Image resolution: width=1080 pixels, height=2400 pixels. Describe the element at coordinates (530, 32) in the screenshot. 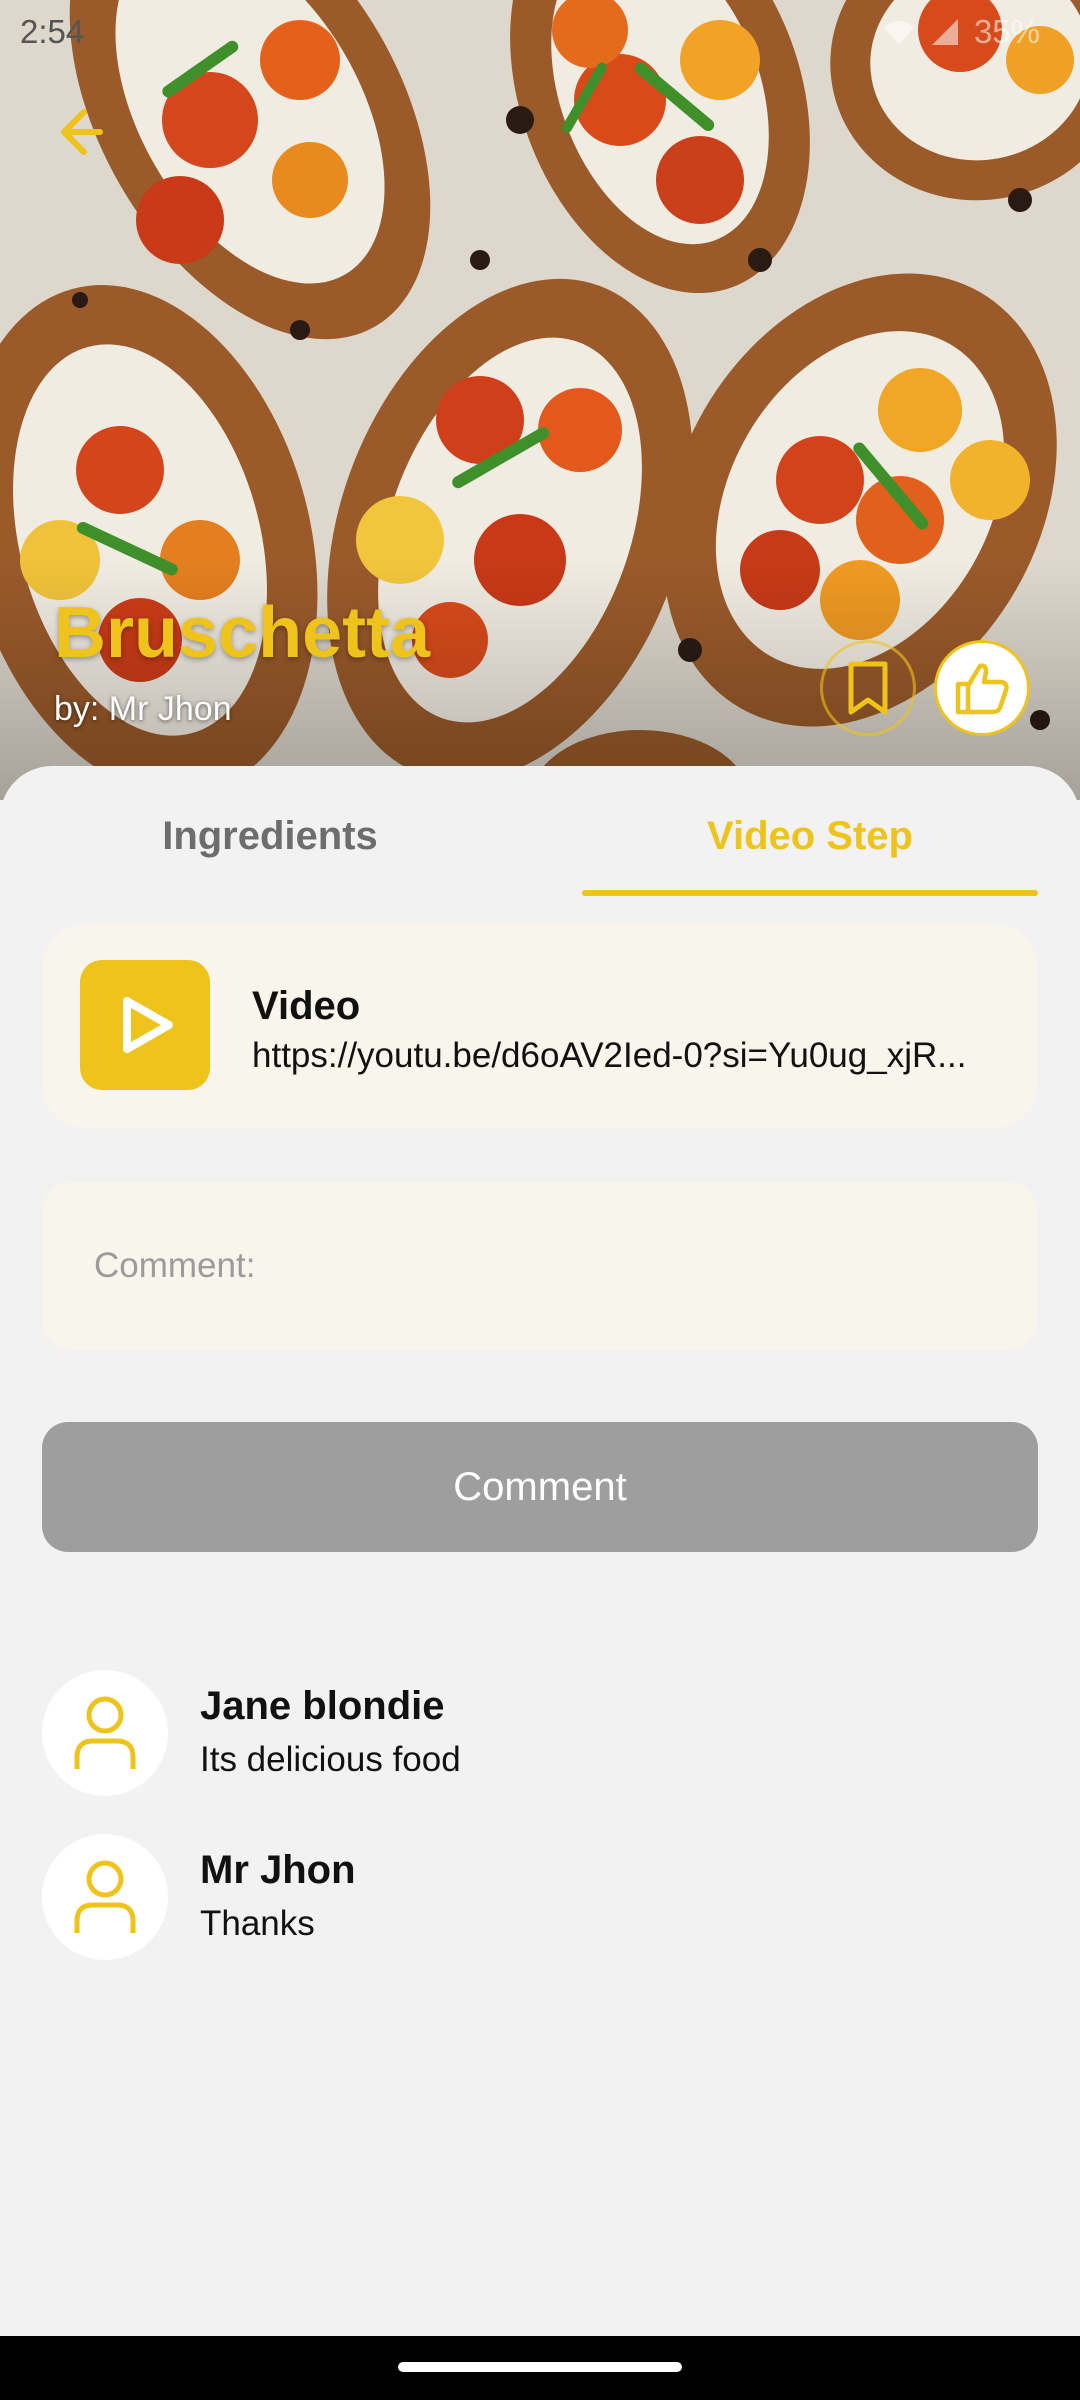

I see `status-bar: 2:54 35%` at that location.